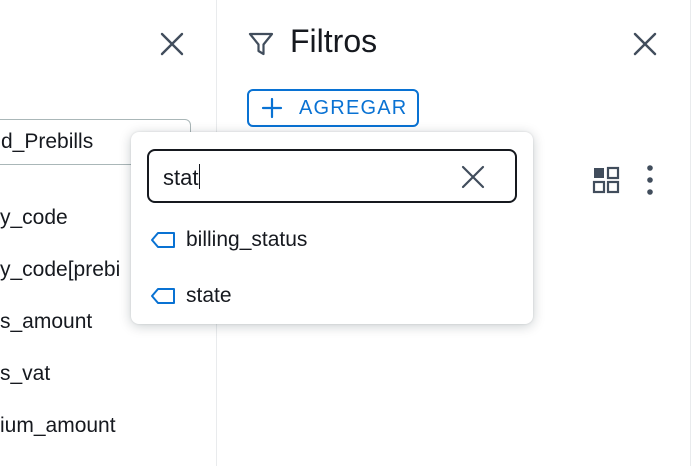 The width and height of the screenshot is (700, 466). What do you see at coordinates (650, 180) in the screenshot?
I see `more-options-icon` at bounding box center [650, 180].